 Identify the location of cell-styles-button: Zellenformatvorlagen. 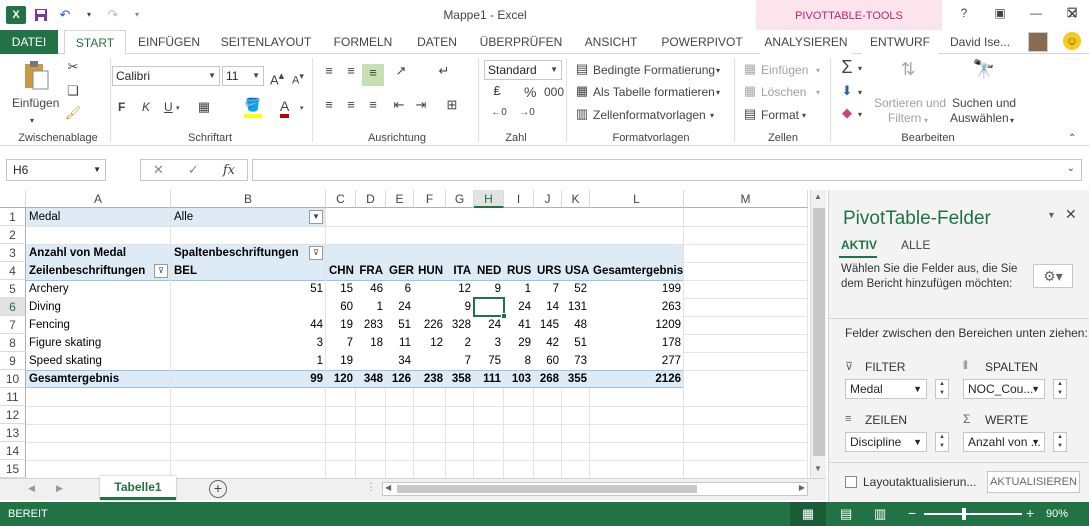
(649, 115).